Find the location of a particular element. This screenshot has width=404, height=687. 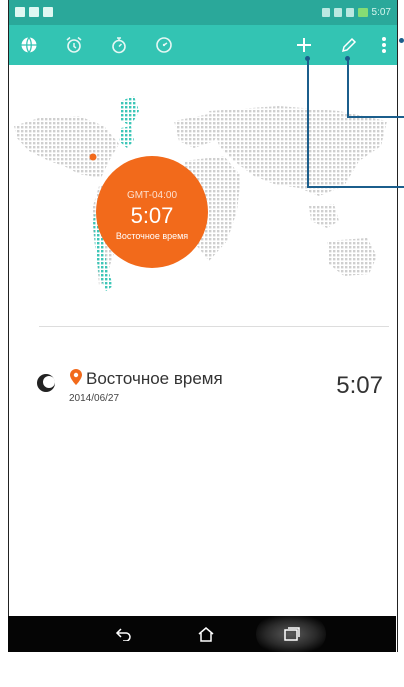

world-clock-tab is located at coordinates (29, 45).